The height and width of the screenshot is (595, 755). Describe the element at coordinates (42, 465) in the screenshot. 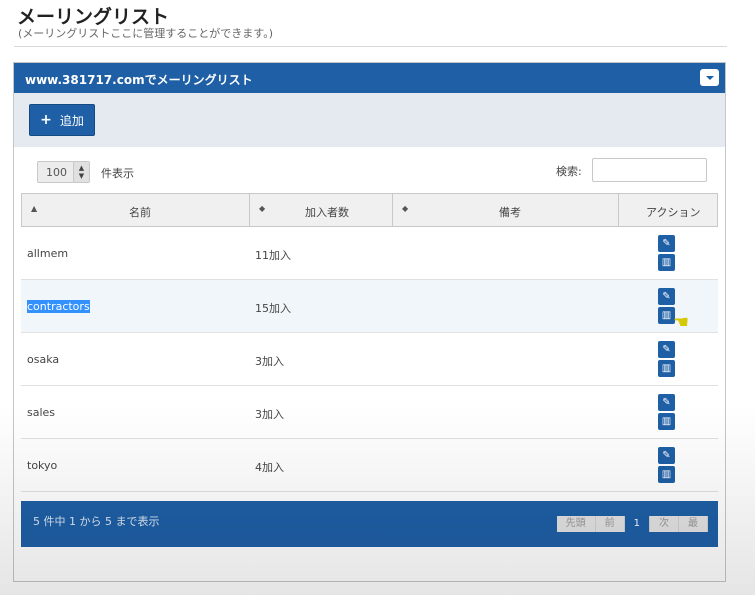

I see `cell-name: tokyo` at that location.